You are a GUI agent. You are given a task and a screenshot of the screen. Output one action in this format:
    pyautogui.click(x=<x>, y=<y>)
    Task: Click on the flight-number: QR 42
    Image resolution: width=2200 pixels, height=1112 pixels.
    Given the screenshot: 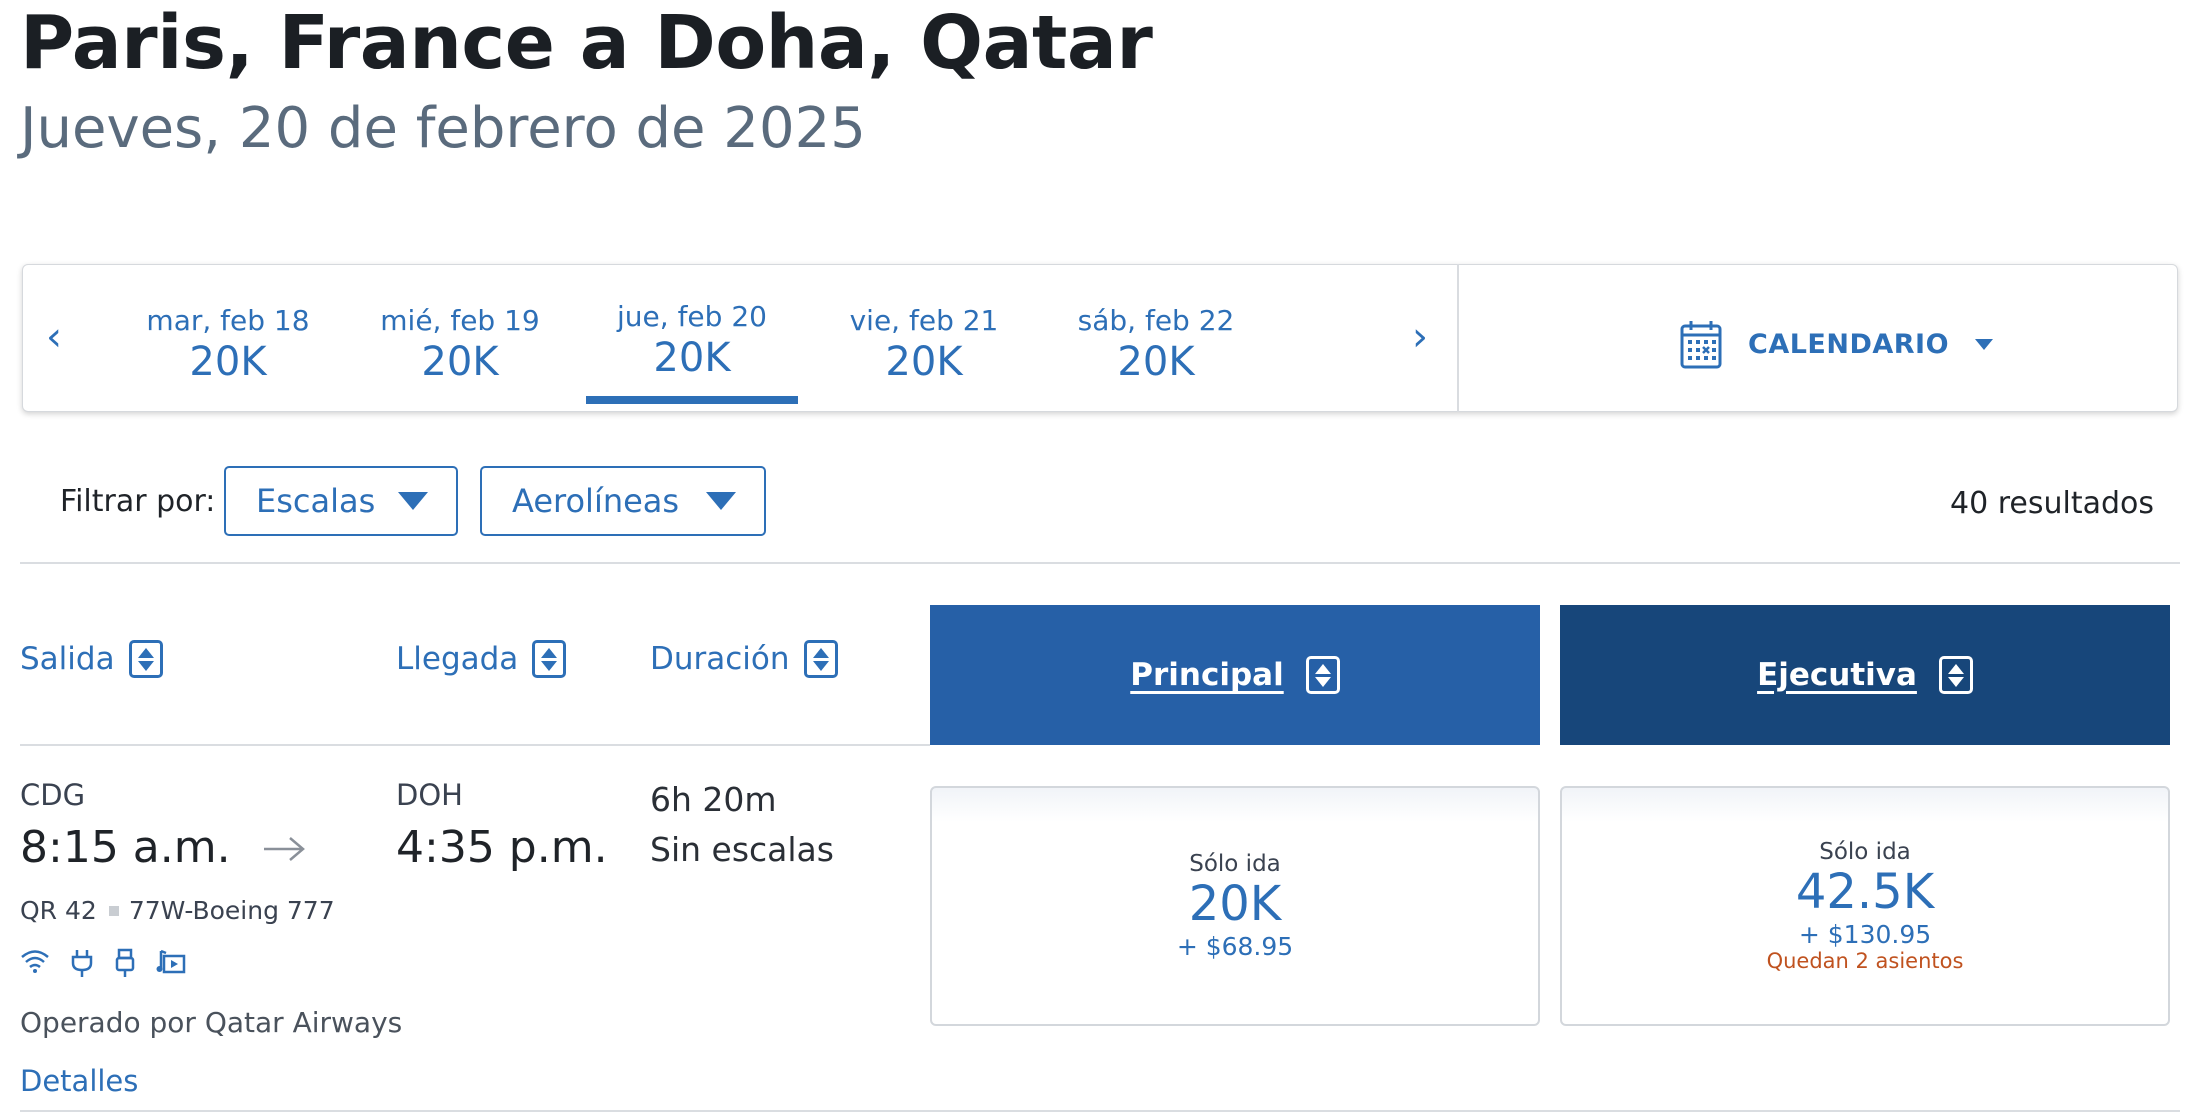 What is the action you would take?
    pyautogui.click(x=58, y=910)
    